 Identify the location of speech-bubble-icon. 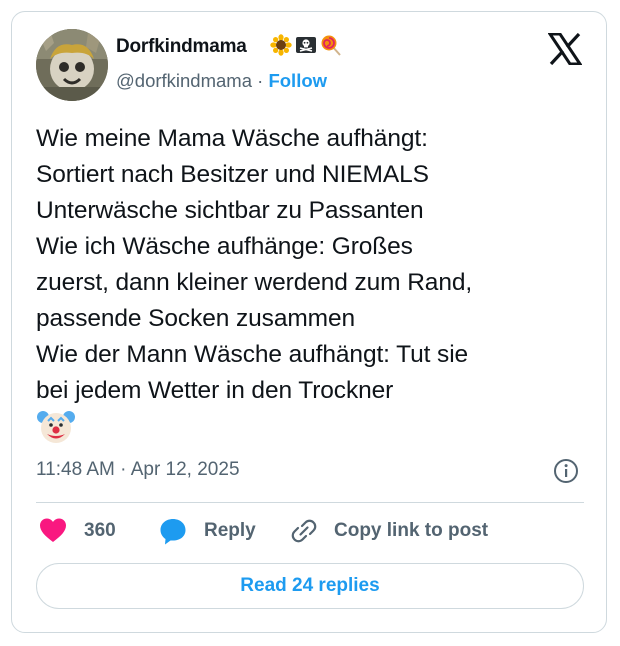
(173, 531).